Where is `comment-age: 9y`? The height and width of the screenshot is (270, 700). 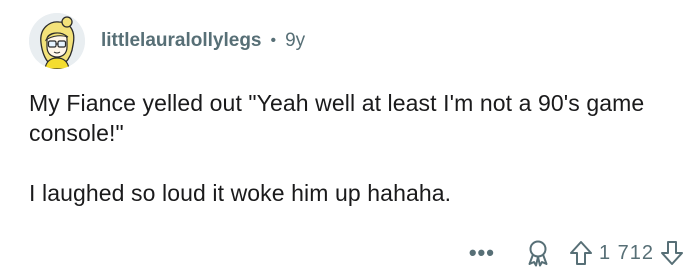
comment-age: 9y is located at coordinates (295, 41).